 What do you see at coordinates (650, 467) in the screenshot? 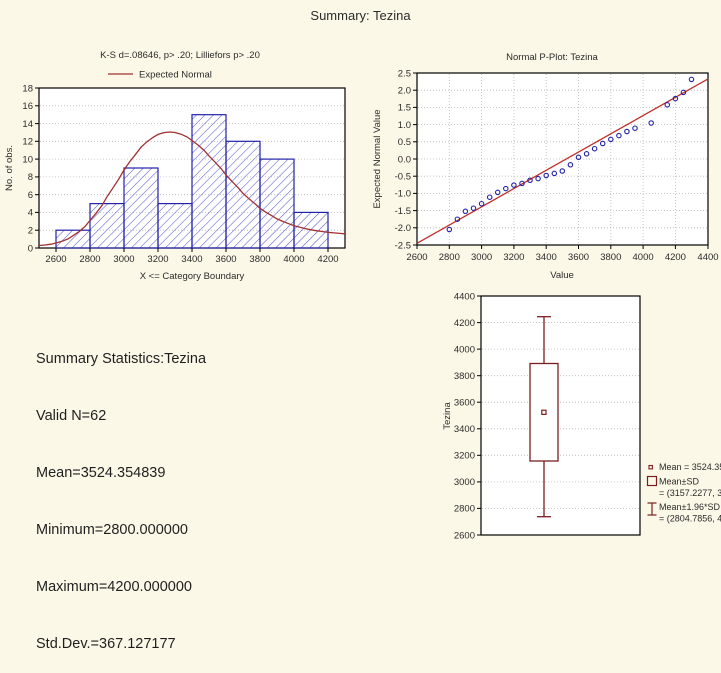
I see `legend-mean-point-icon` at bounding box center [650, 467].